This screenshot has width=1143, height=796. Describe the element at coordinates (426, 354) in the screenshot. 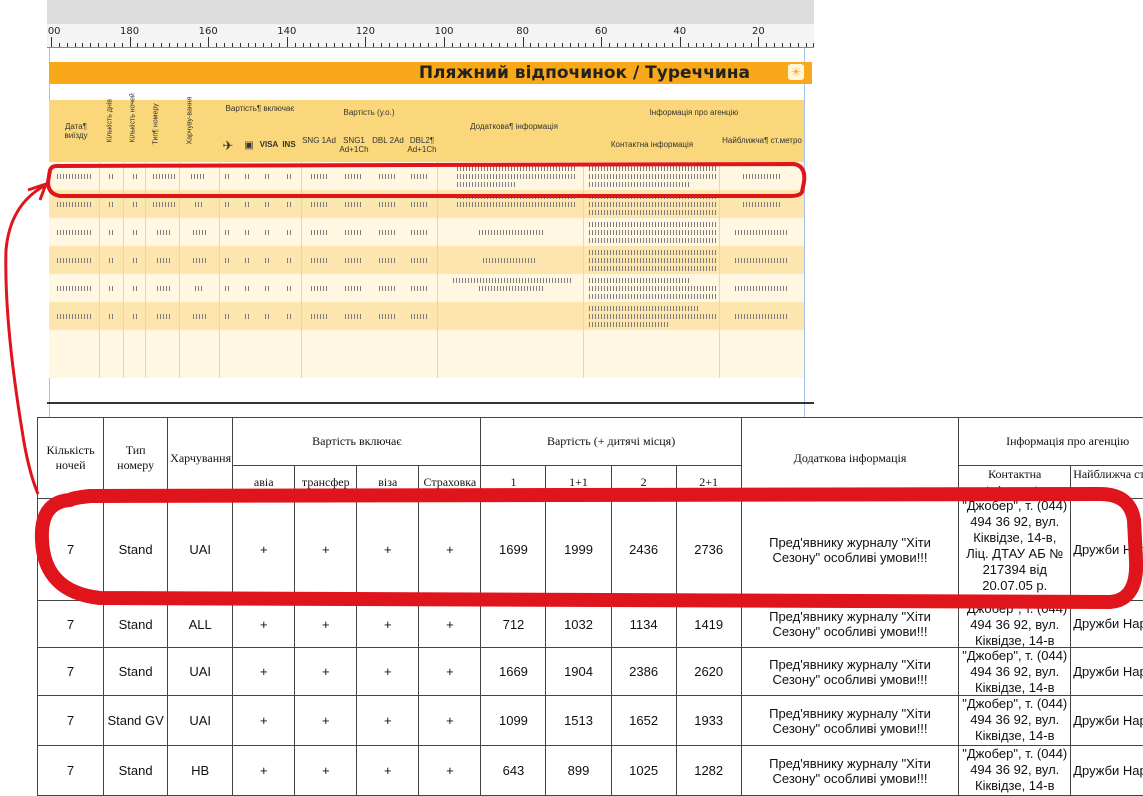

I see `doc-row-empty` at that location.